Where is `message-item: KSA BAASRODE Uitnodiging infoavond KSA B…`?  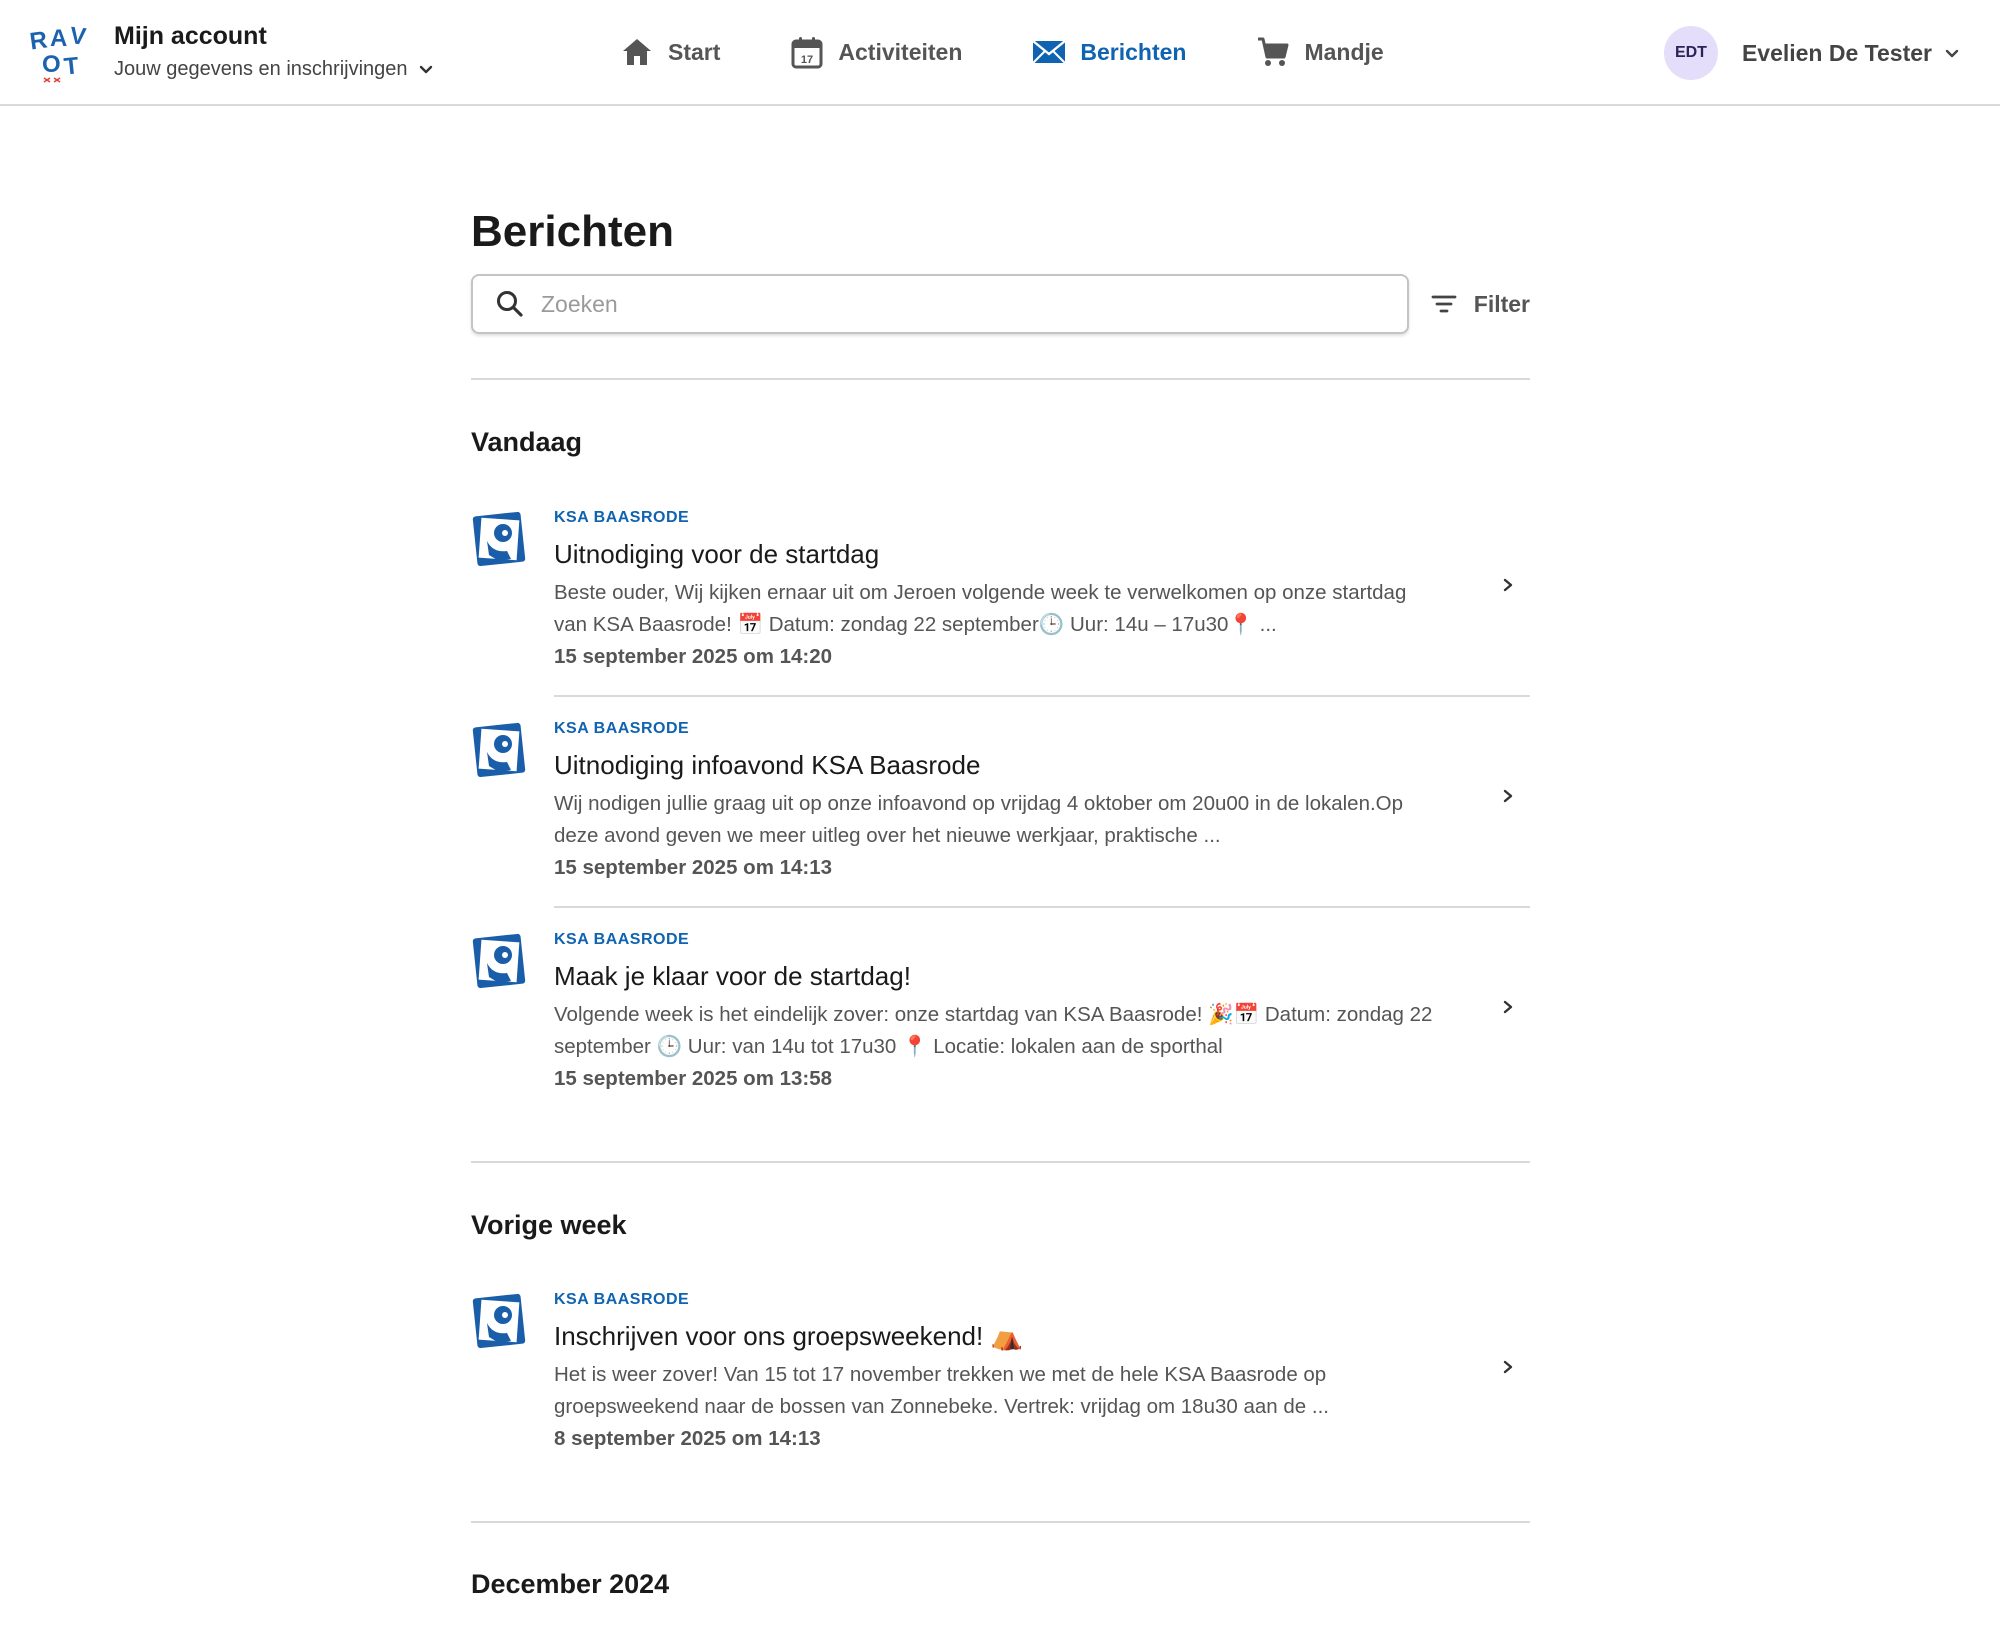 message-item: KSA BAASRODE Uitnodiging infoavond KSA B… is located at coordinates (1000, 813).